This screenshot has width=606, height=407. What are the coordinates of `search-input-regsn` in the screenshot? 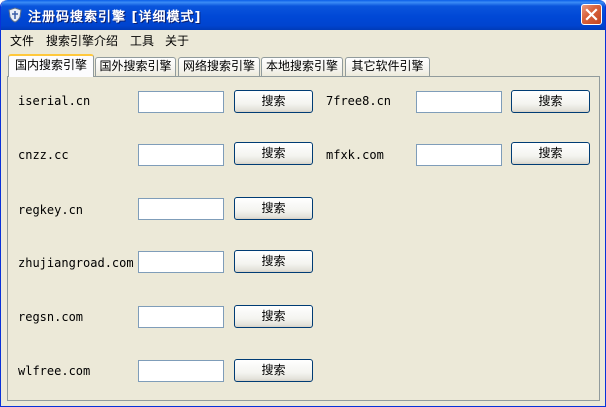 It's located at (181, 317).